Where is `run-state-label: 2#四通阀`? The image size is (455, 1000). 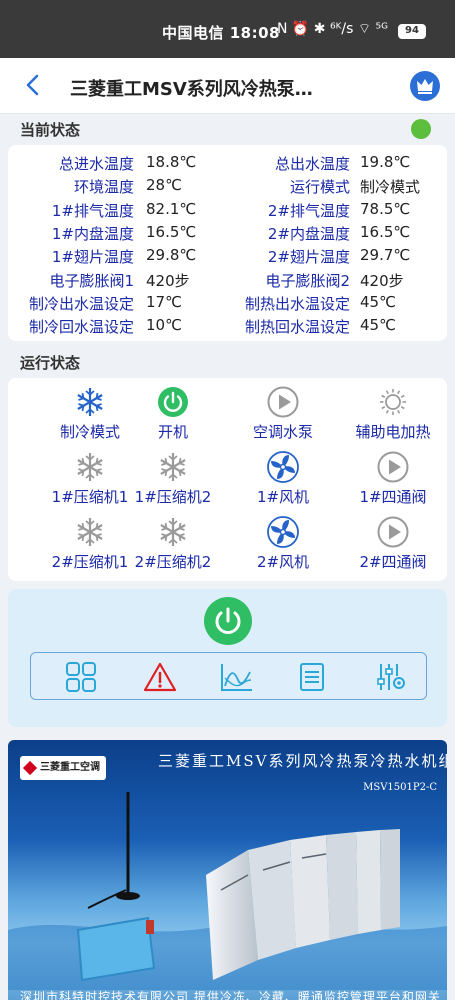
run-state-label: 2#四通阀 is located at coordinates (393, 562).